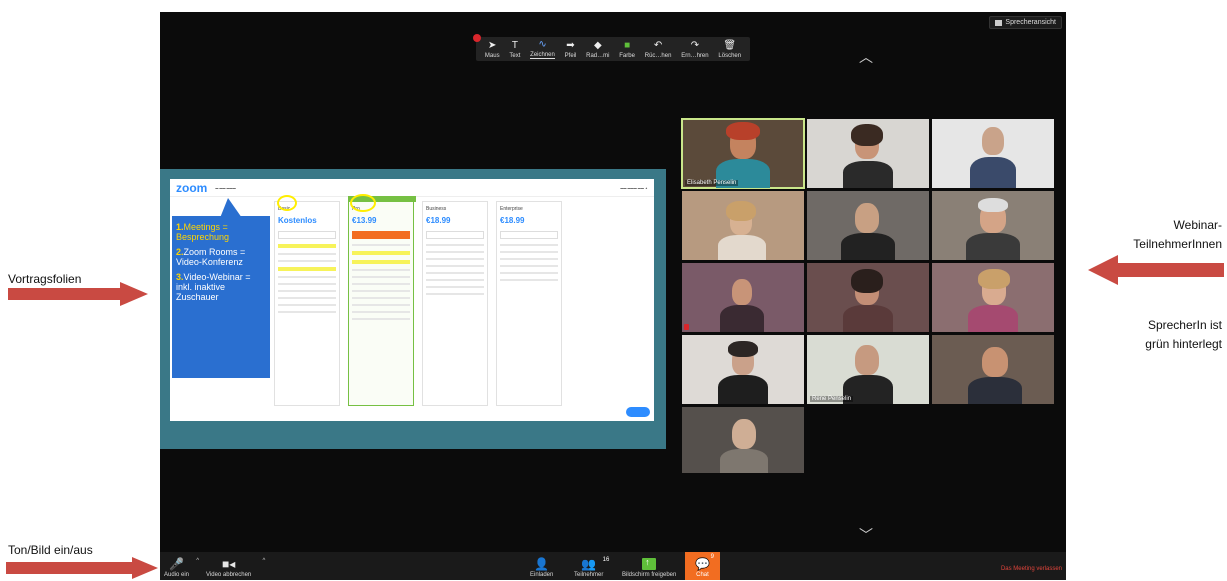  What do you see at coordinates (287, 203) in the screenshot?
I see `annotation-ring` at bounding box center [287, 203].